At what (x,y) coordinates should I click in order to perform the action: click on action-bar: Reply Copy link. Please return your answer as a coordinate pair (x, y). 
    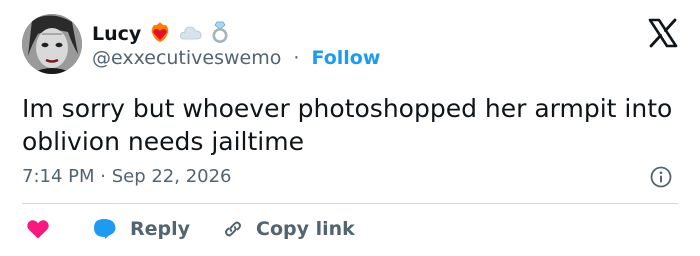
    Looking at the image, I should click on (190, 229).